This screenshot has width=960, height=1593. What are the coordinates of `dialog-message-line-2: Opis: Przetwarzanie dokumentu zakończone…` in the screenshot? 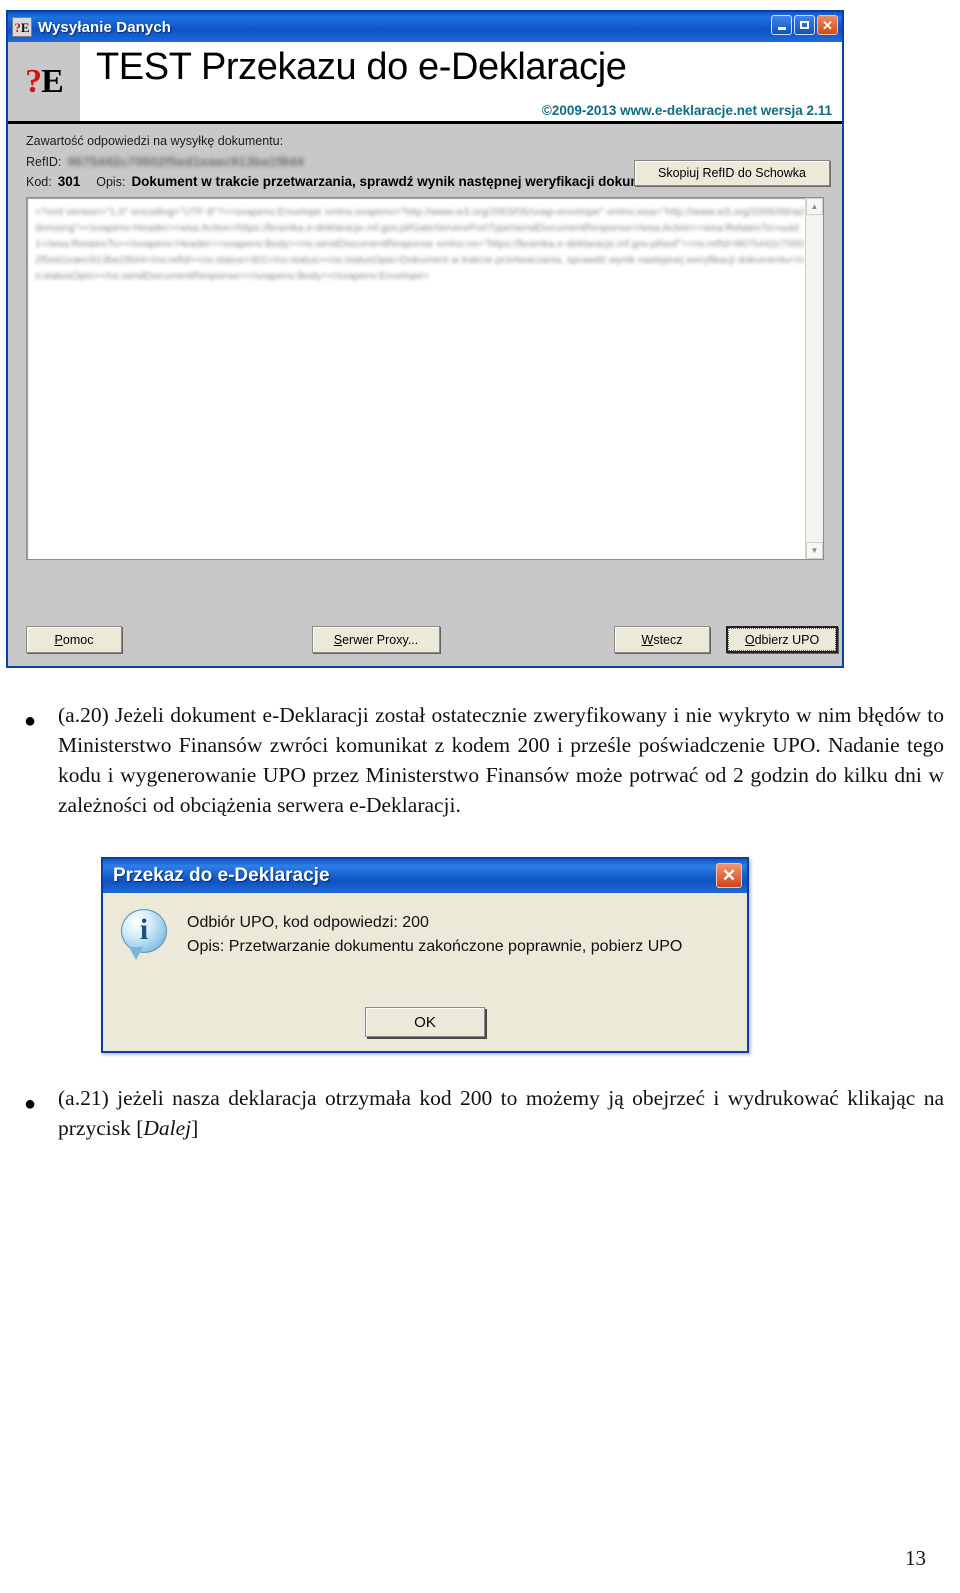 It's located at (435, 946).